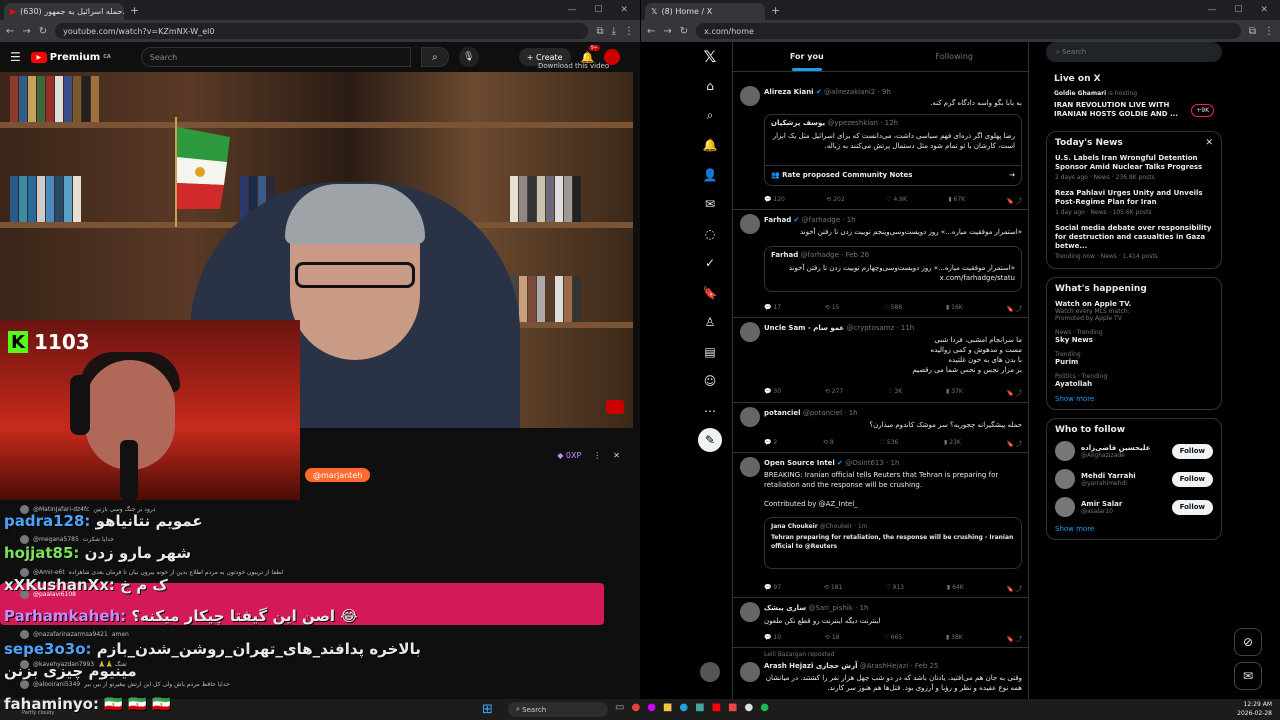 The width and height of the screenshot is (1280, 720). I want to click on trend-item: Trending Purim, so click(1134, 358).